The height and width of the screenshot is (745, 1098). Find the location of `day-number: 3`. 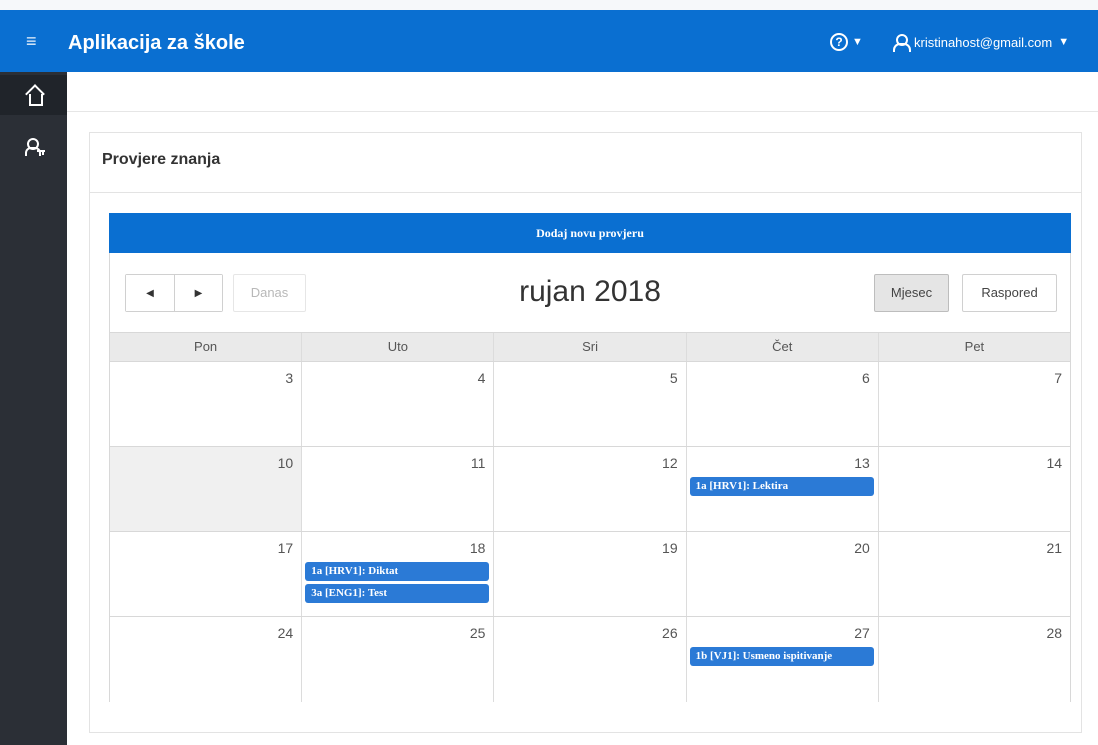

day-number: 3 is located at coordinates (289, 378).